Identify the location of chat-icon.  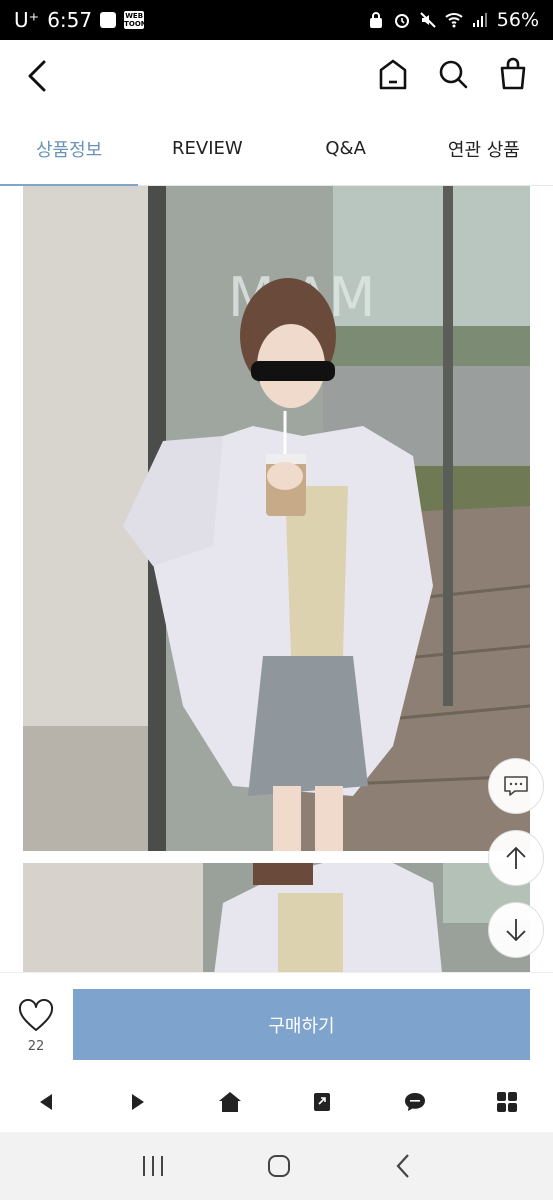
(516, 786).